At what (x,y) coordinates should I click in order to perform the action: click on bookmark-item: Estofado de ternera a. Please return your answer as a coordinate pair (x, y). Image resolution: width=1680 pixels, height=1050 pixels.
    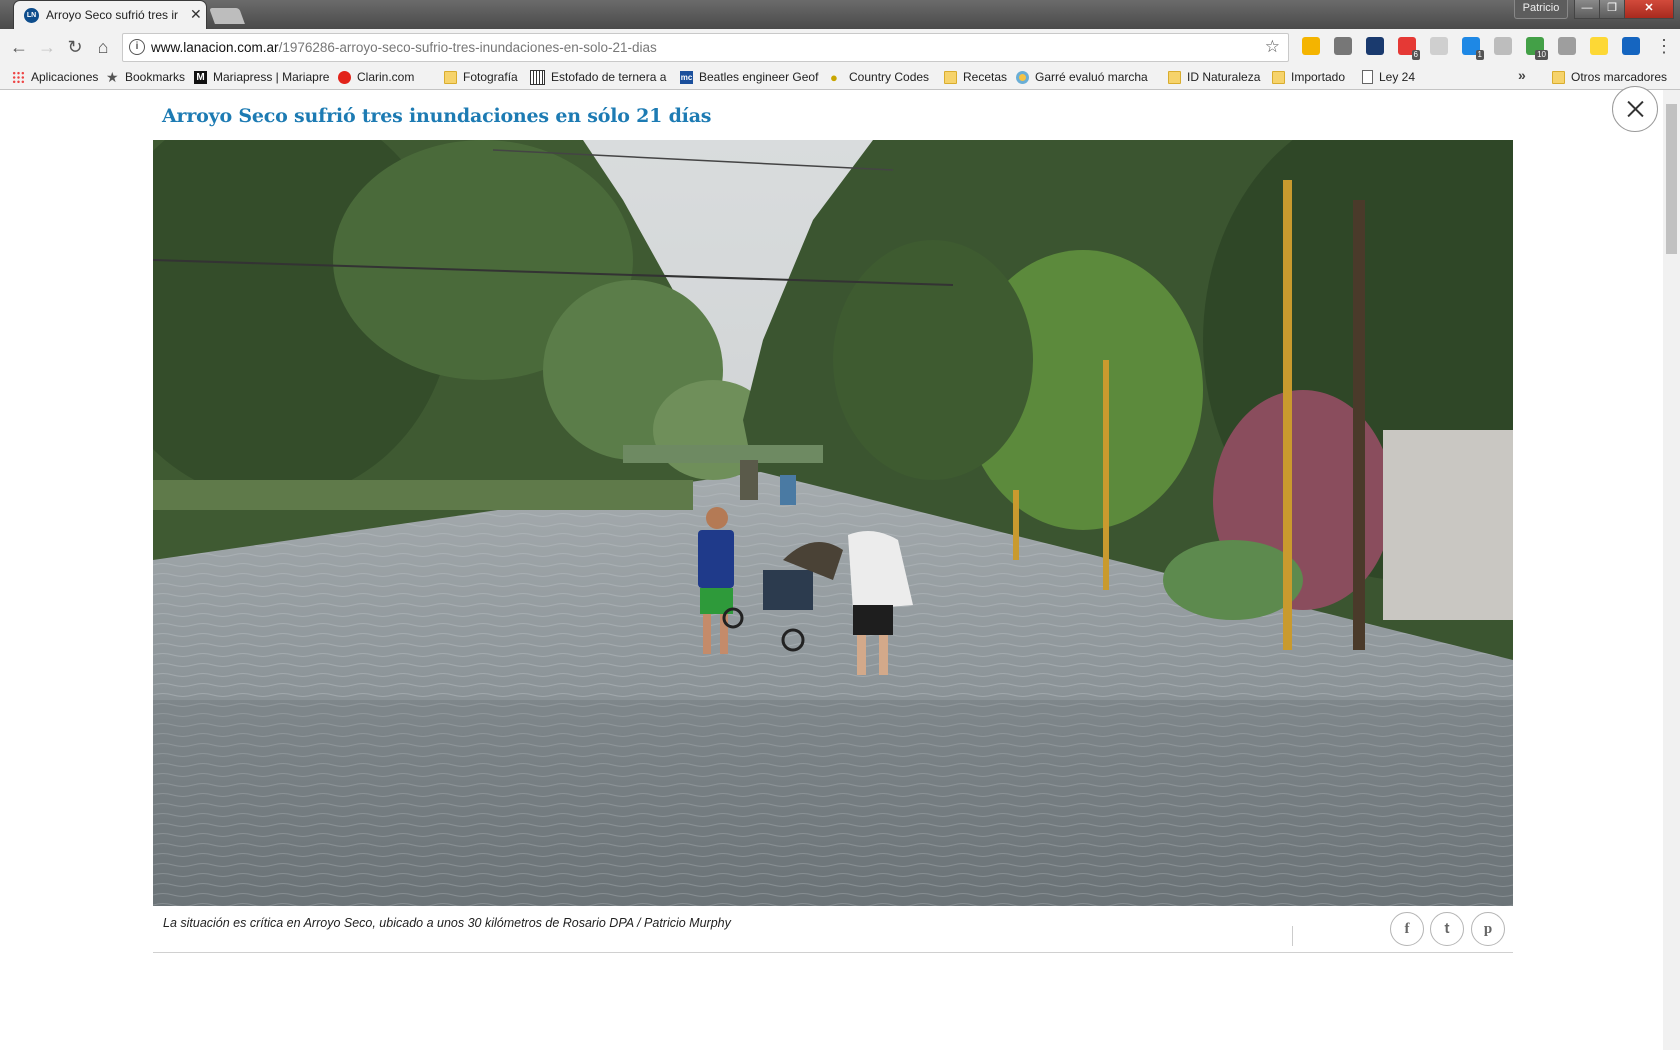
    Looking at the image, I should click on (598, 77).